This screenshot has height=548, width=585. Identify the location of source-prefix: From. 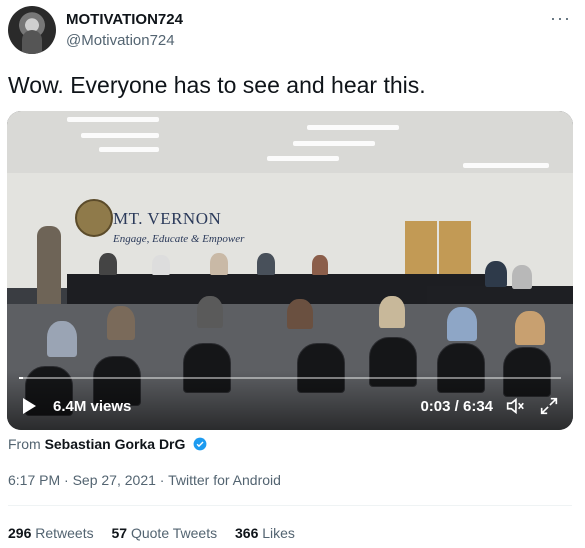
(24, 444).